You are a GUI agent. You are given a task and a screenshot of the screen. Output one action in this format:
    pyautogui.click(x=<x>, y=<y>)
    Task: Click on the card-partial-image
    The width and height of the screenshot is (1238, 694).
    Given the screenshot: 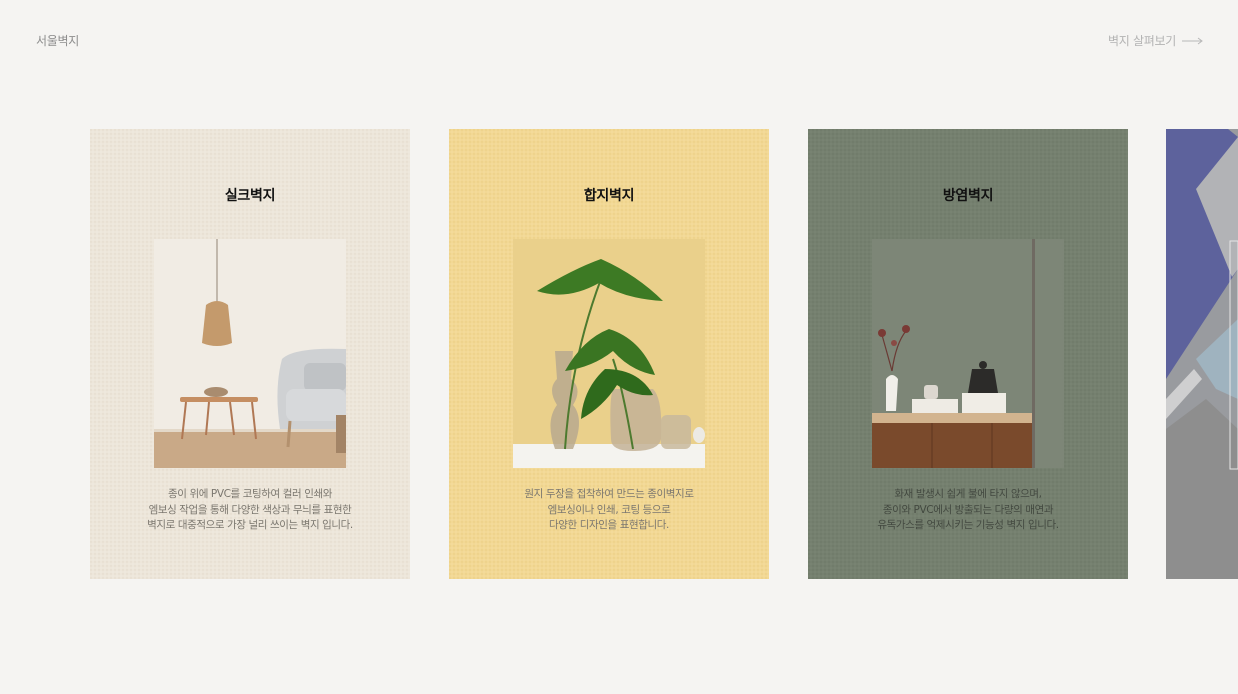 What is the action you would take?
    pyautogui.click(x=1202, y=354)
    